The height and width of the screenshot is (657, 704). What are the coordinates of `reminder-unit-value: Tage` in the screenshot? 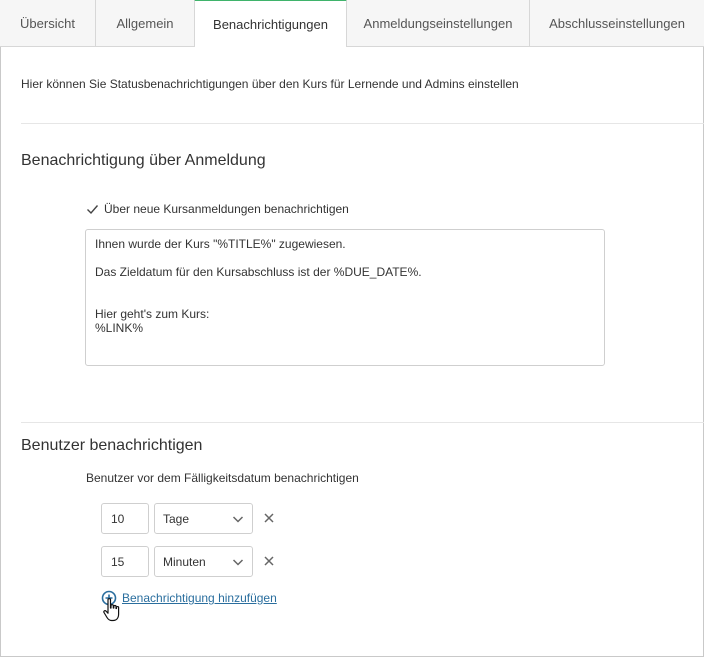 It's located at (176, 518).